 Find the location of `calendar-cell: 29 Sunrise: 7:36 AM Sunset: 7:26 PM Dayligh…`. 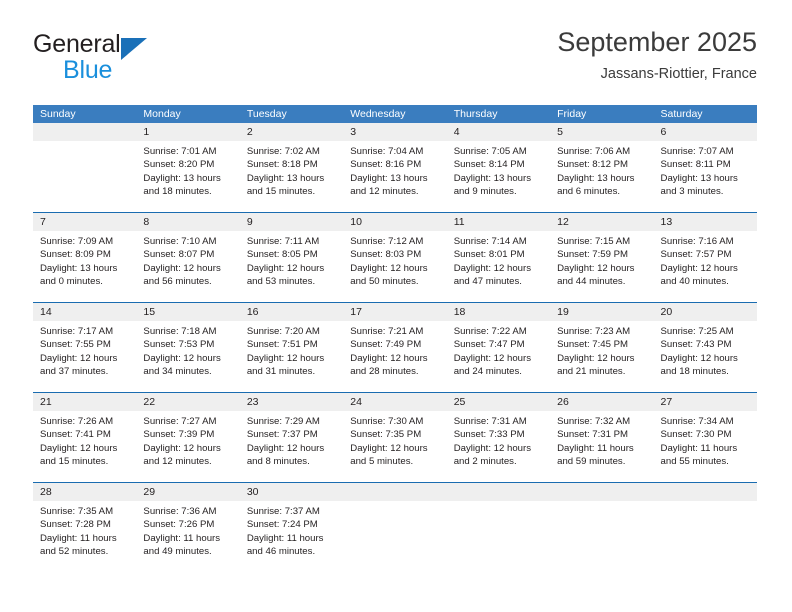

calendar-cell: 29 Sunrise: 7:36 AM Sunset: 7:26 PM Dayligh… is located at coordinates (188, 527).